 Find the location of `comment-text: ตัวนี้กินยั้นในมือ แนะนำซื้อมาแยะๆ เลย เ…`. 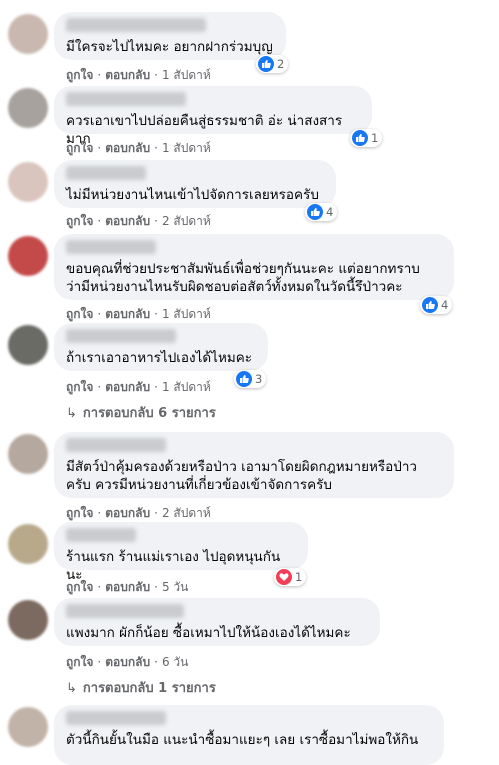

comment-text: ตัวนี้กินยั้นในมือ แนะนำซื้อมาแยะๆ เลย เ… is located at coordinates (242, 740).